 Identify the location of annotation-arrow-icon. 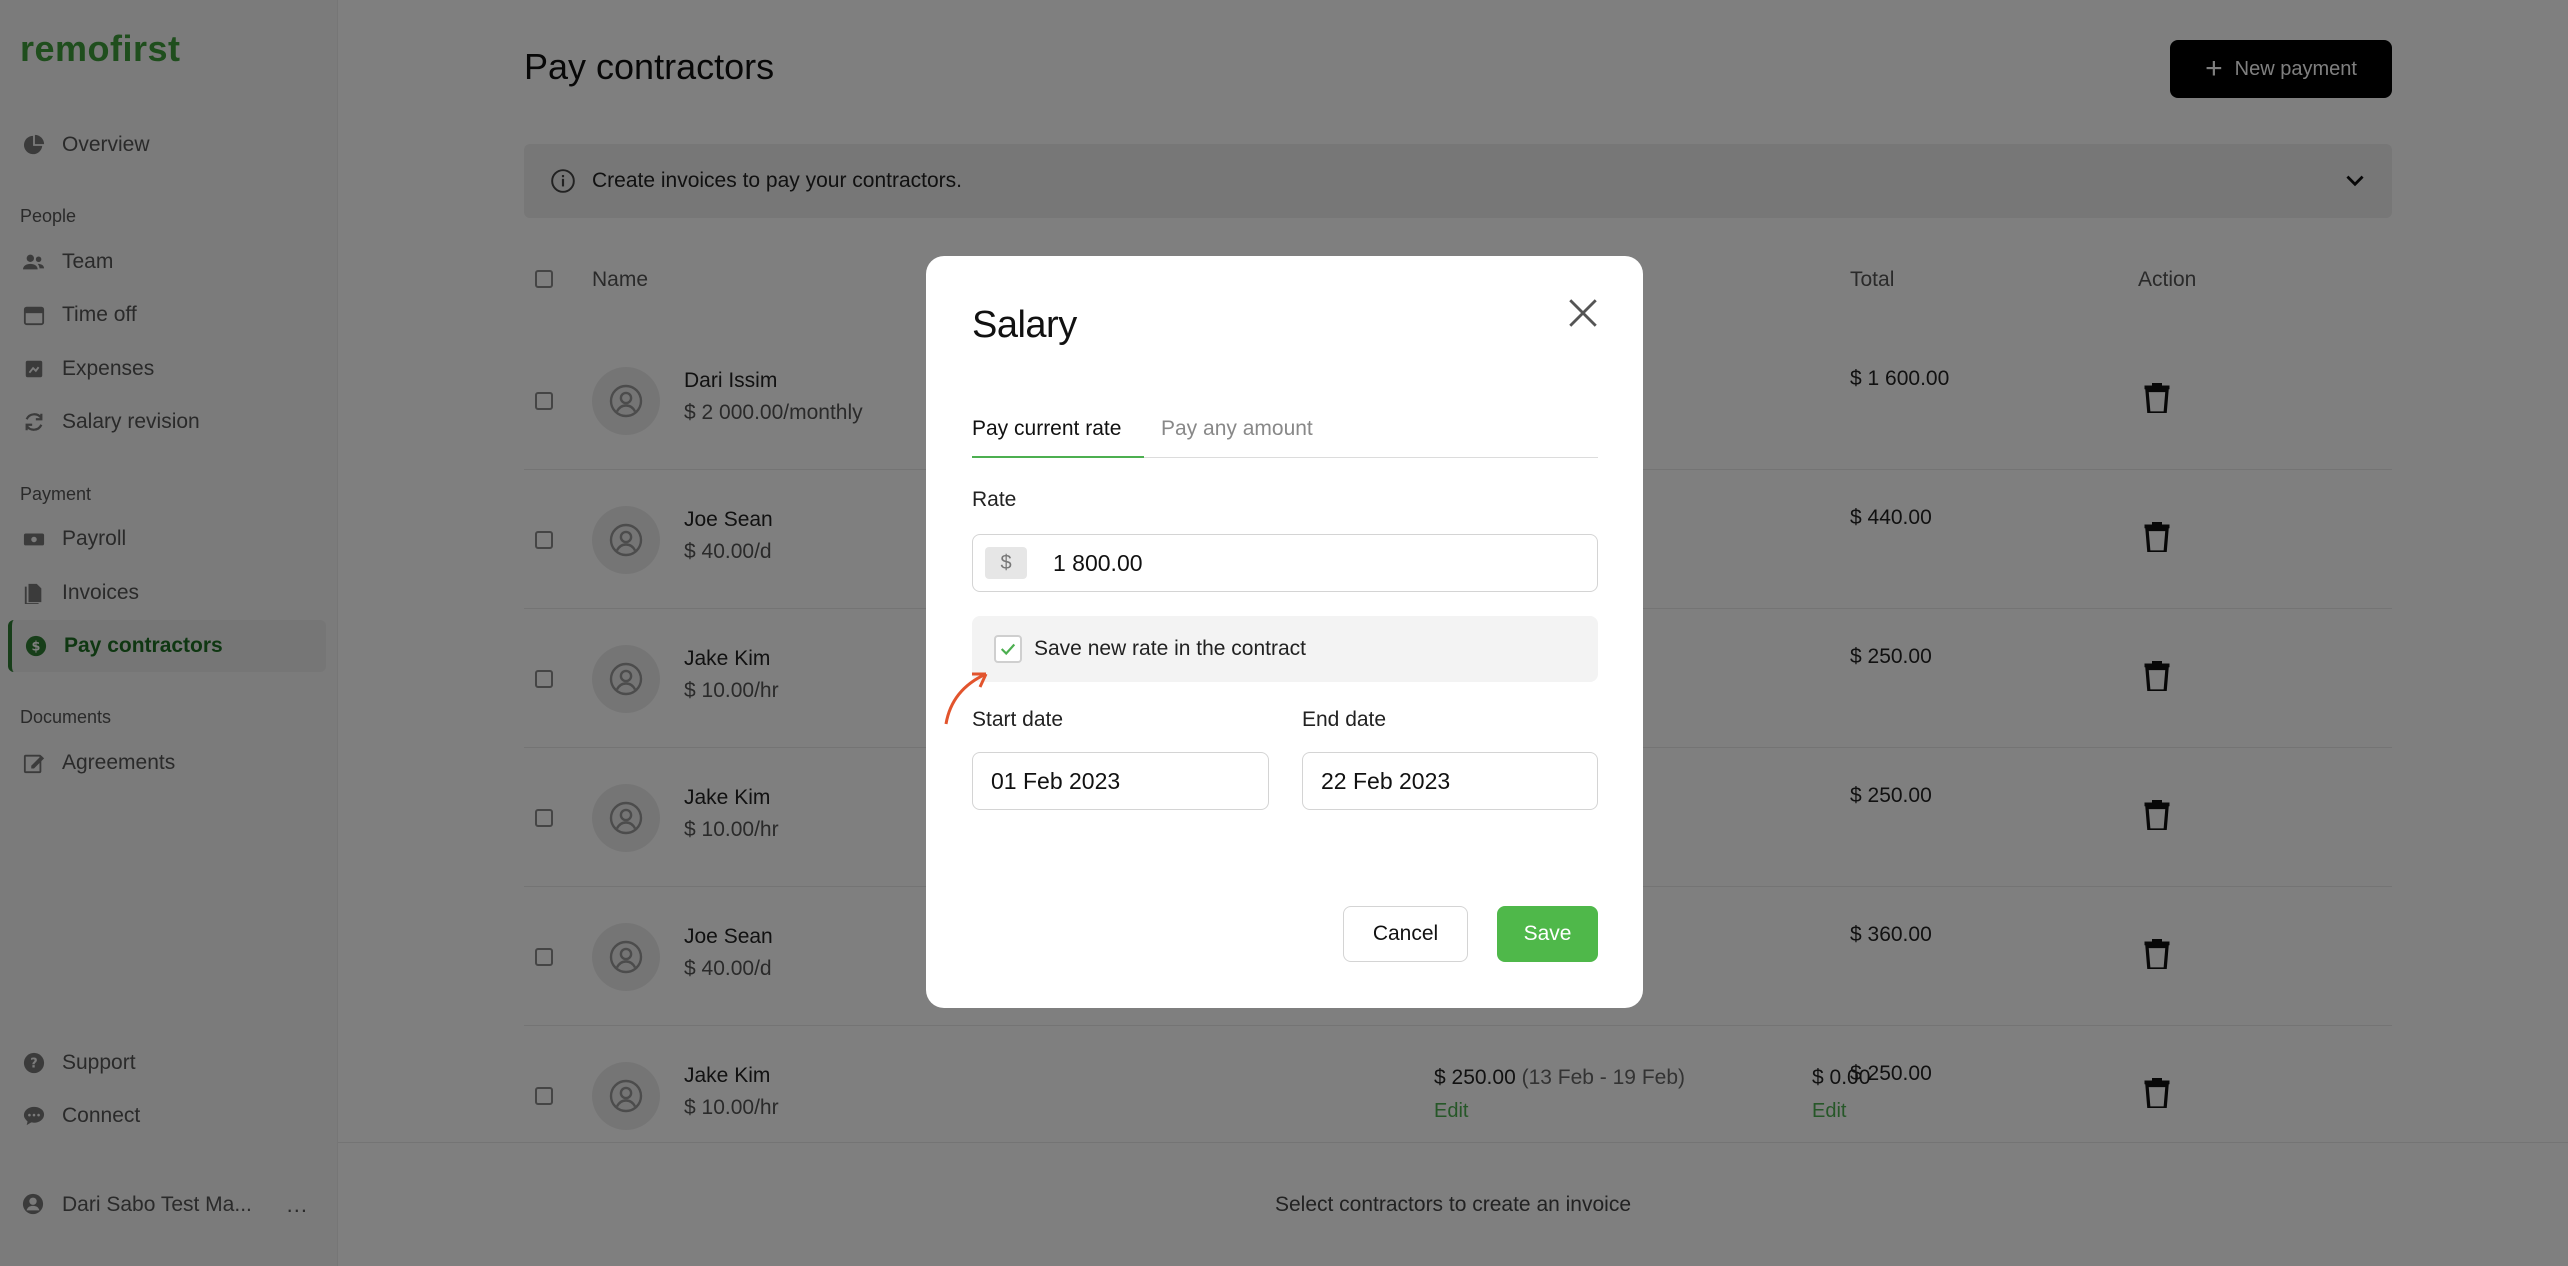
(966, 698).